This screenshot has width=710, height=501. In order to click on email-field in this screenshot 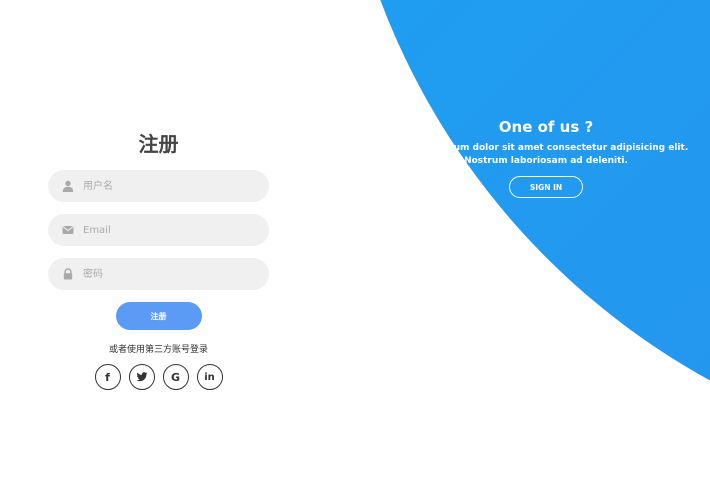, I will do `click(158, 230)`.